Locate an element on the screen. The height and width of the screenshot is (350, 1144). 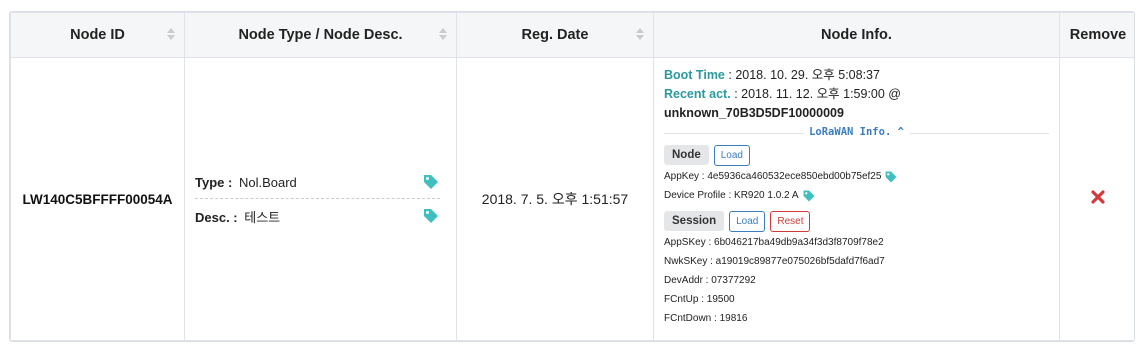
desc-label: Desc. : is located at coordinates (216, 217).